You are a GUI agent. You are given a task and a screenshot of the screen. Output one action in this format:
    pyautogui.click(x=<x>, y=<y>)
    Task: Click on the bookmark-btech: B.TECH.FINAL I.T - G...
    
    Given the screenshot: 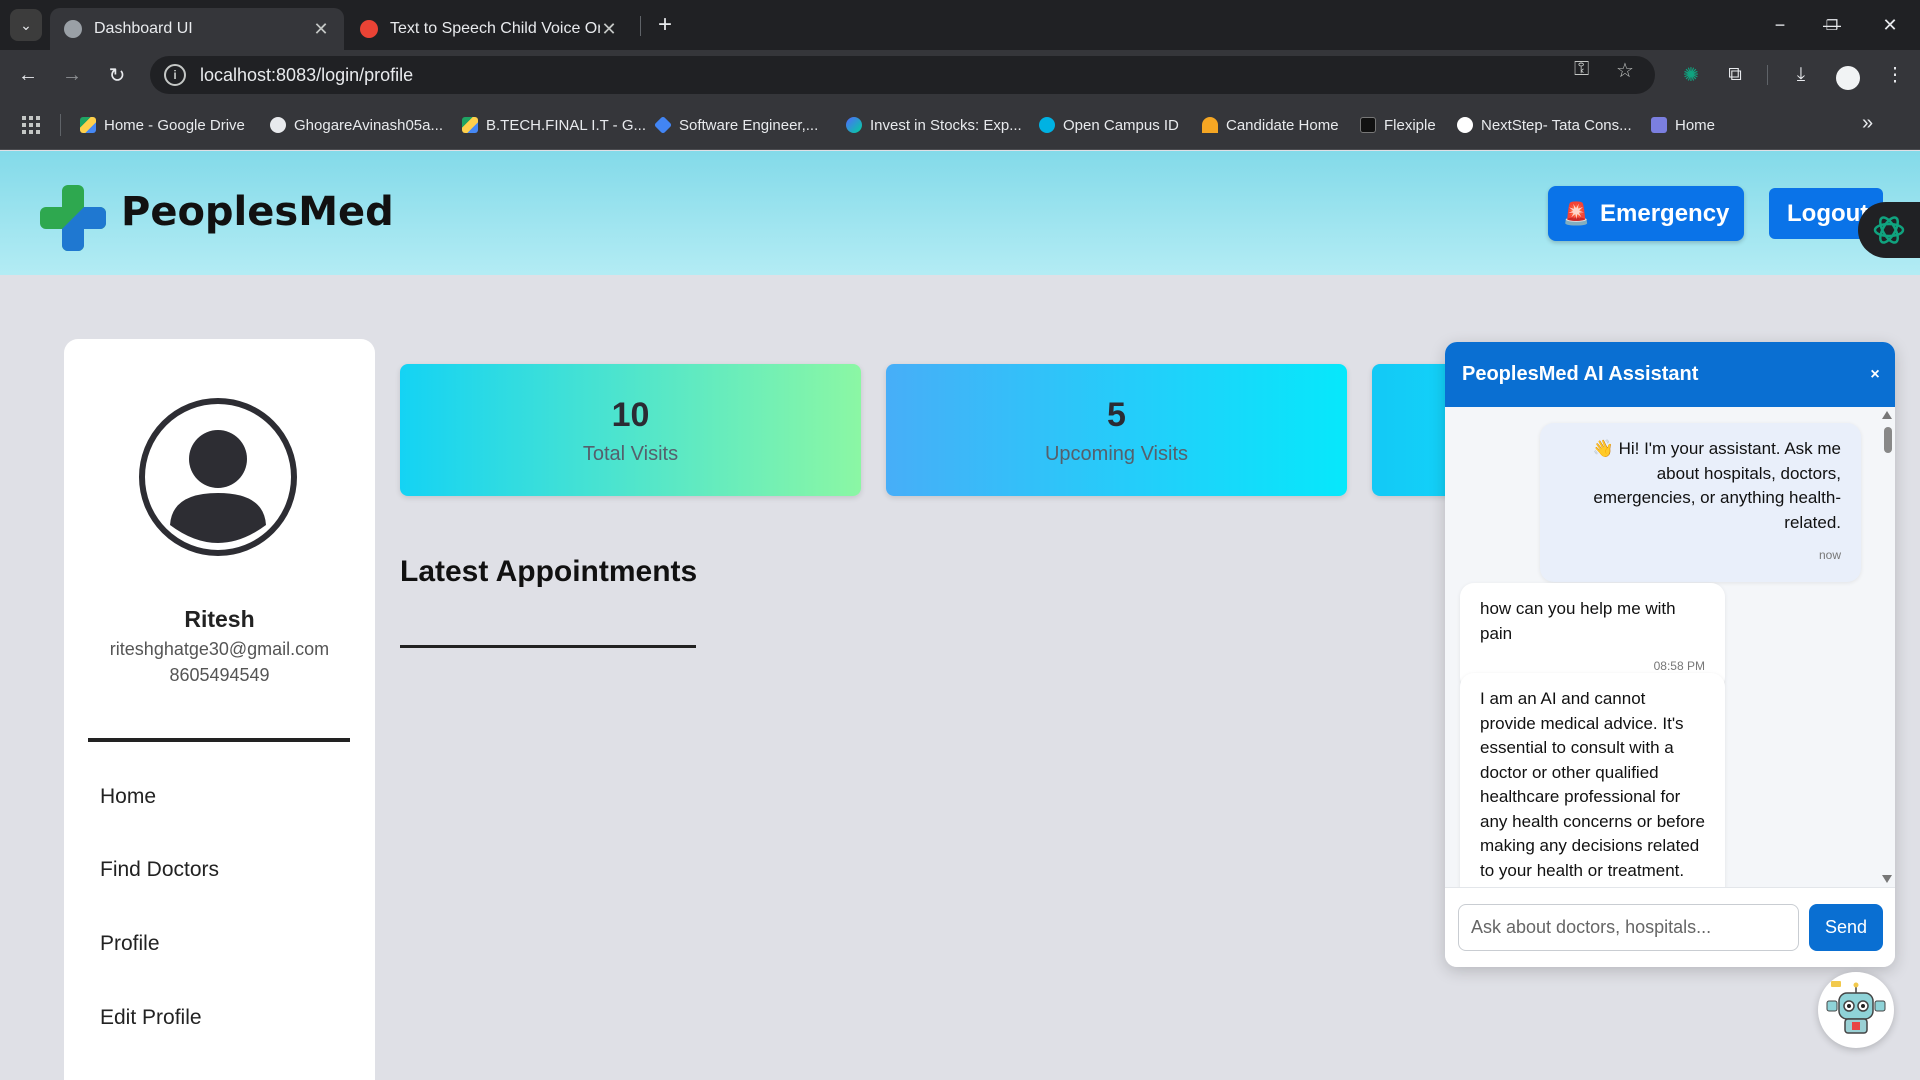 What is the action you would take?
    pyautogui.click(x=554, y=125)
    